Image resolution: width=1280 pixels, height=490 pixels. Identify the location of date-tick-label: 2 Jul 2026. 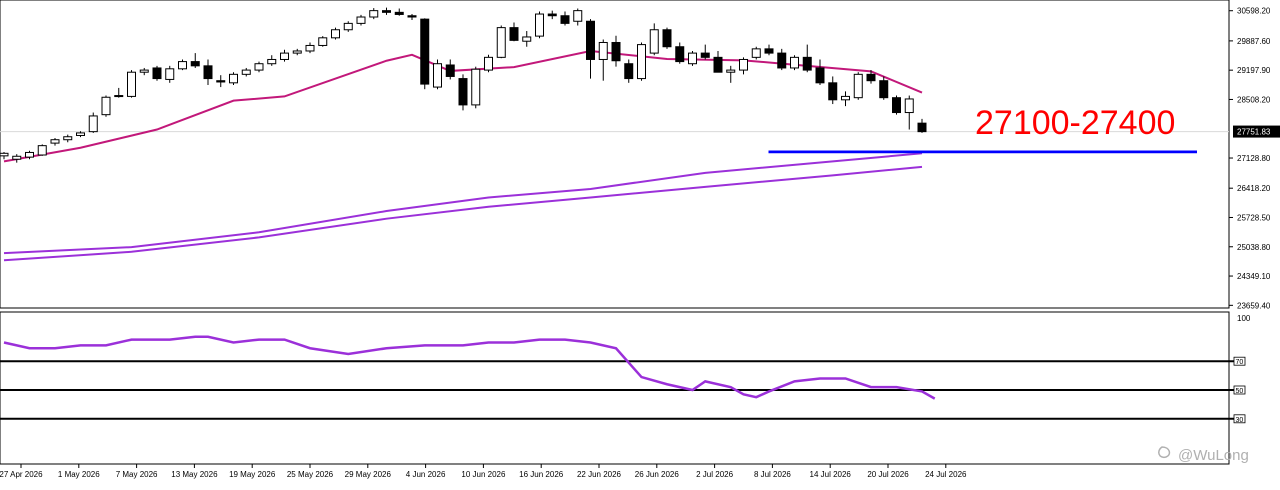
(714, 474).